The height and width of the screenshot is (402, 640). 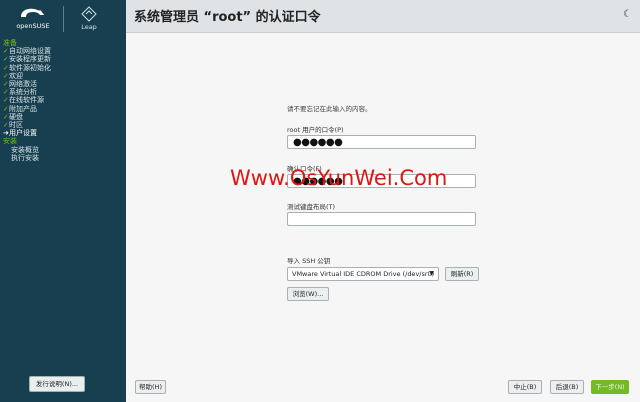 I want to click on chevron-down-icon: ▼, so click(x=431, y=273).